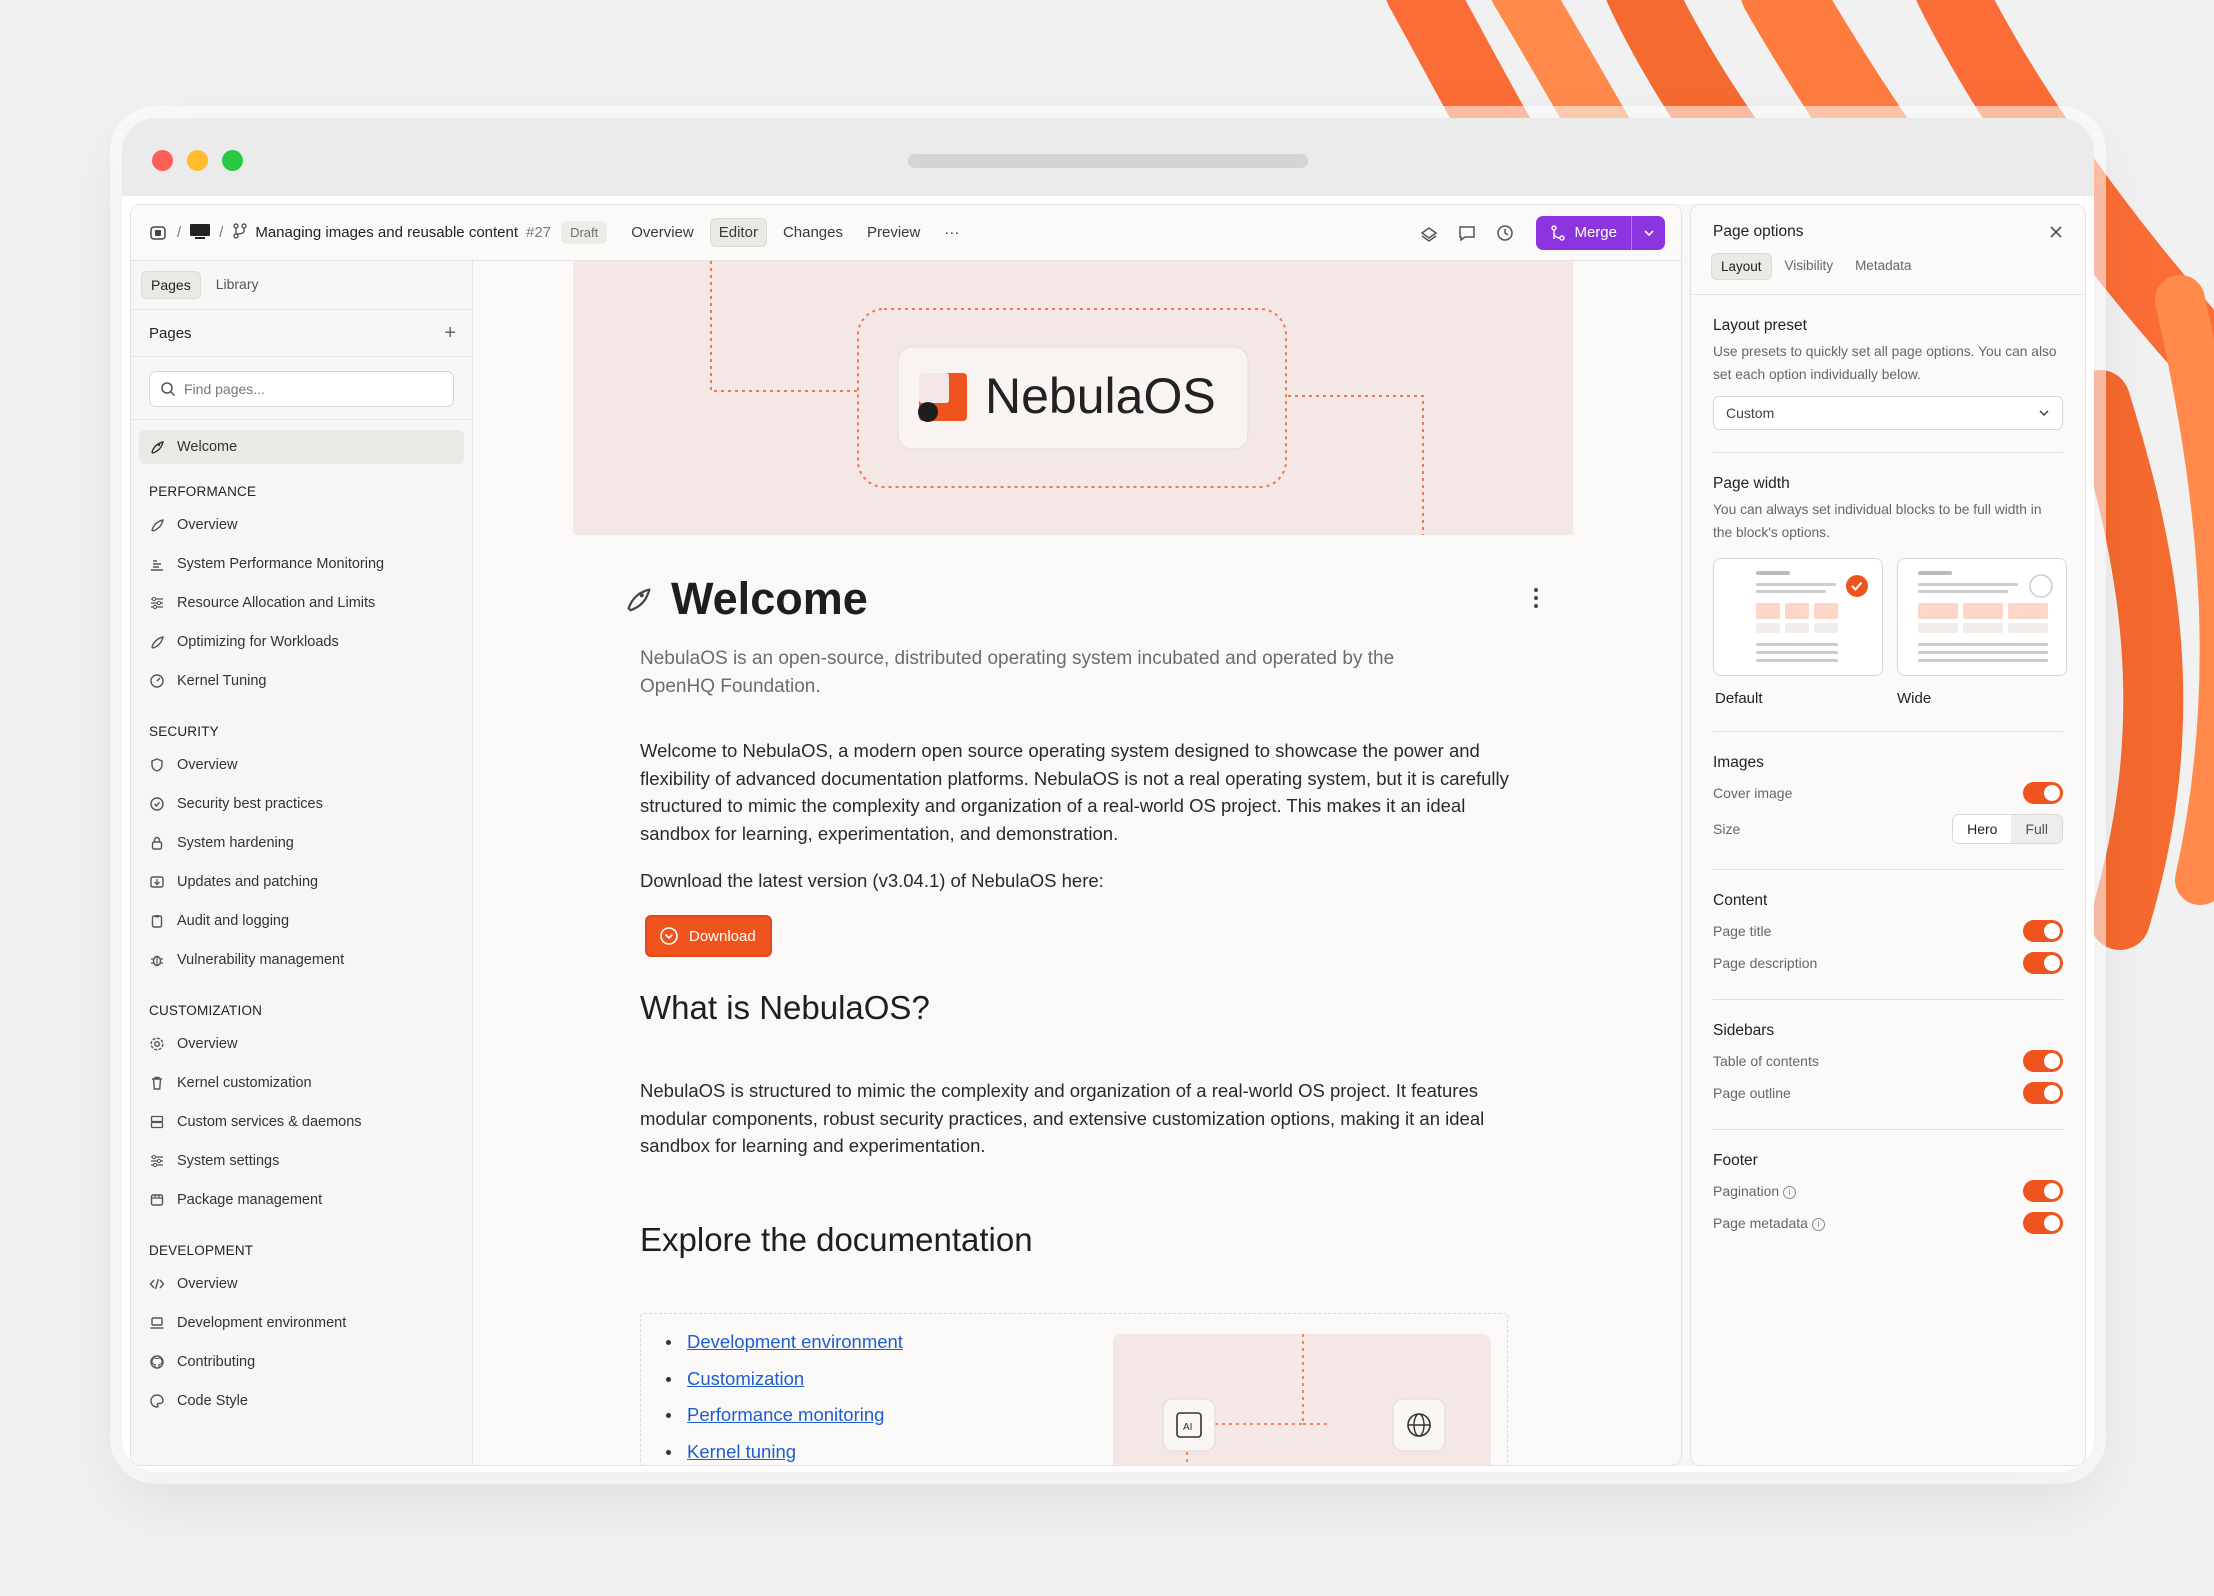 The height and width of the screenshot is (1596, 2214). I want to click on sidebar-item-system-hardening: System hardening, so click(301, 842).